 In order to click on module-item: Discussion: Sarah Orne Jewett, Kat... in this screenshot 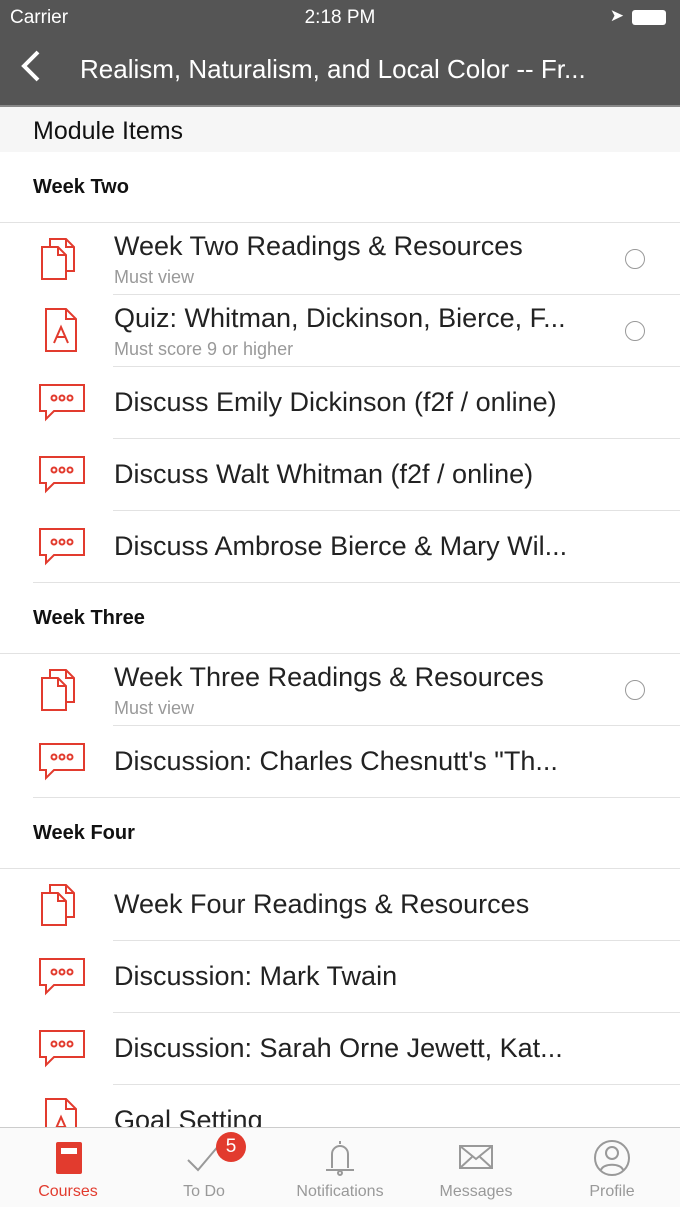, I will do `click(340, 1049)`.